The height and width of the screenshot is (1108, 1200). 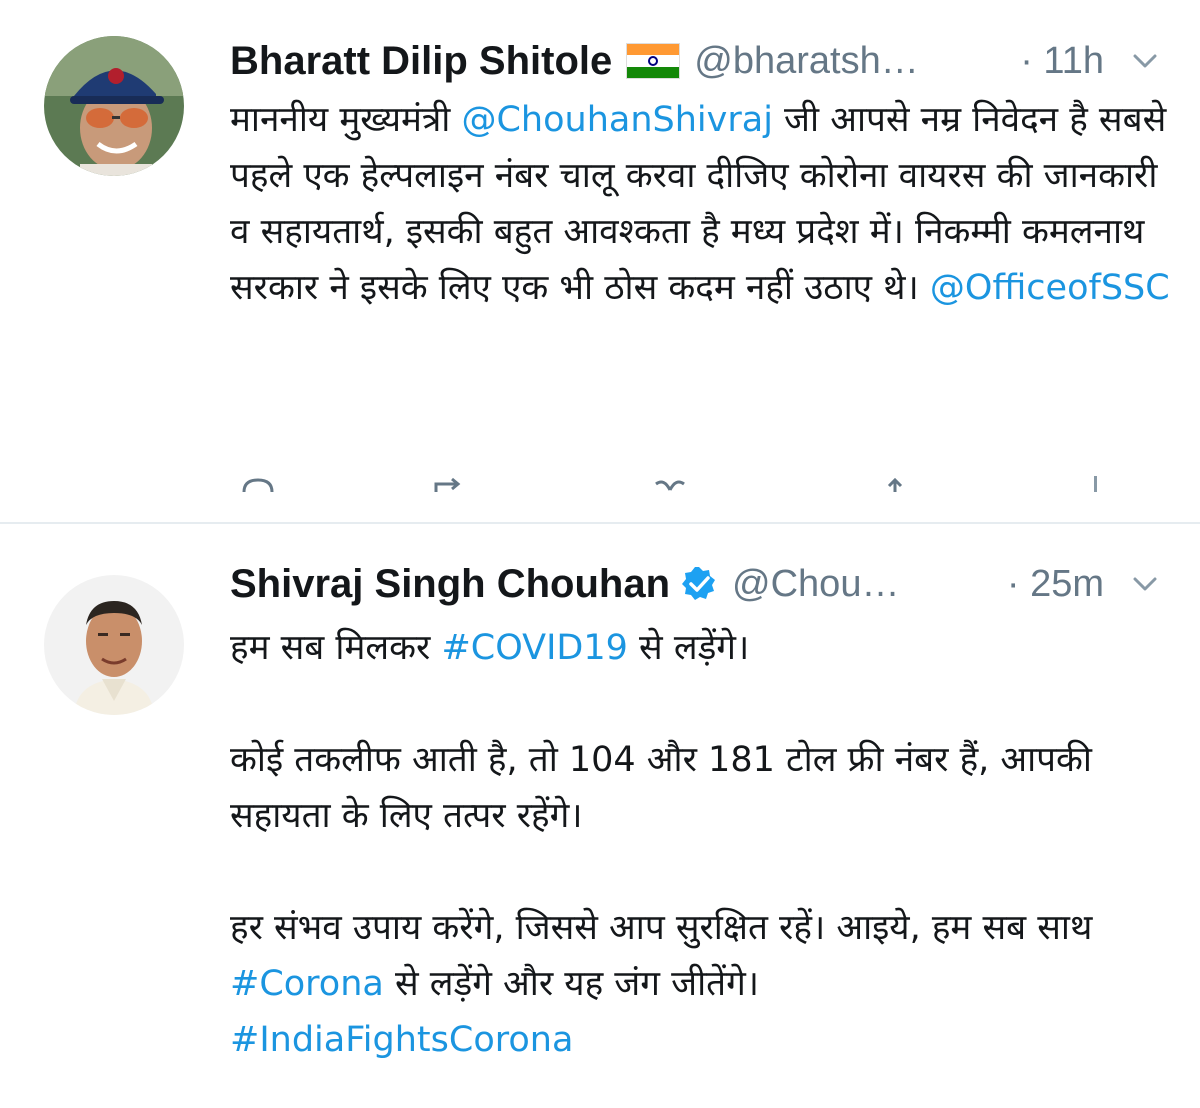 I want to click on tweet-header: Shivraj Singh Chouhan @Chou… · 25m, so click(x=695, y=584).